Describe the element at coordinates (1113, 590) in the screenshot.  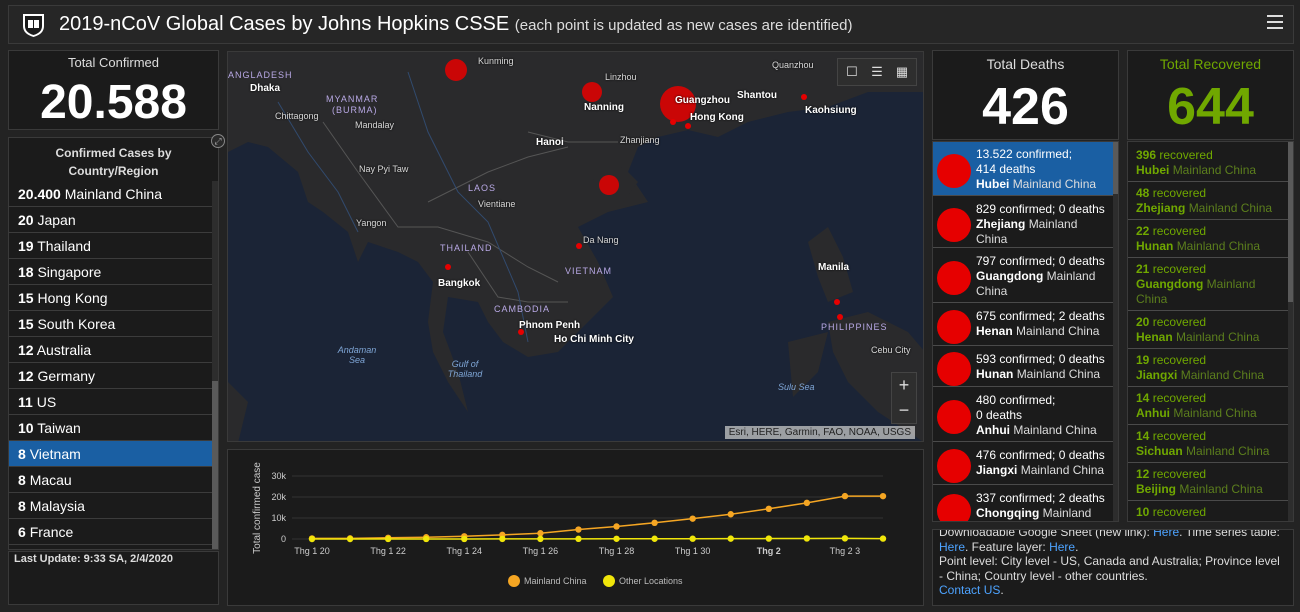
I see `info-contact-line: Contact US.` at that location.